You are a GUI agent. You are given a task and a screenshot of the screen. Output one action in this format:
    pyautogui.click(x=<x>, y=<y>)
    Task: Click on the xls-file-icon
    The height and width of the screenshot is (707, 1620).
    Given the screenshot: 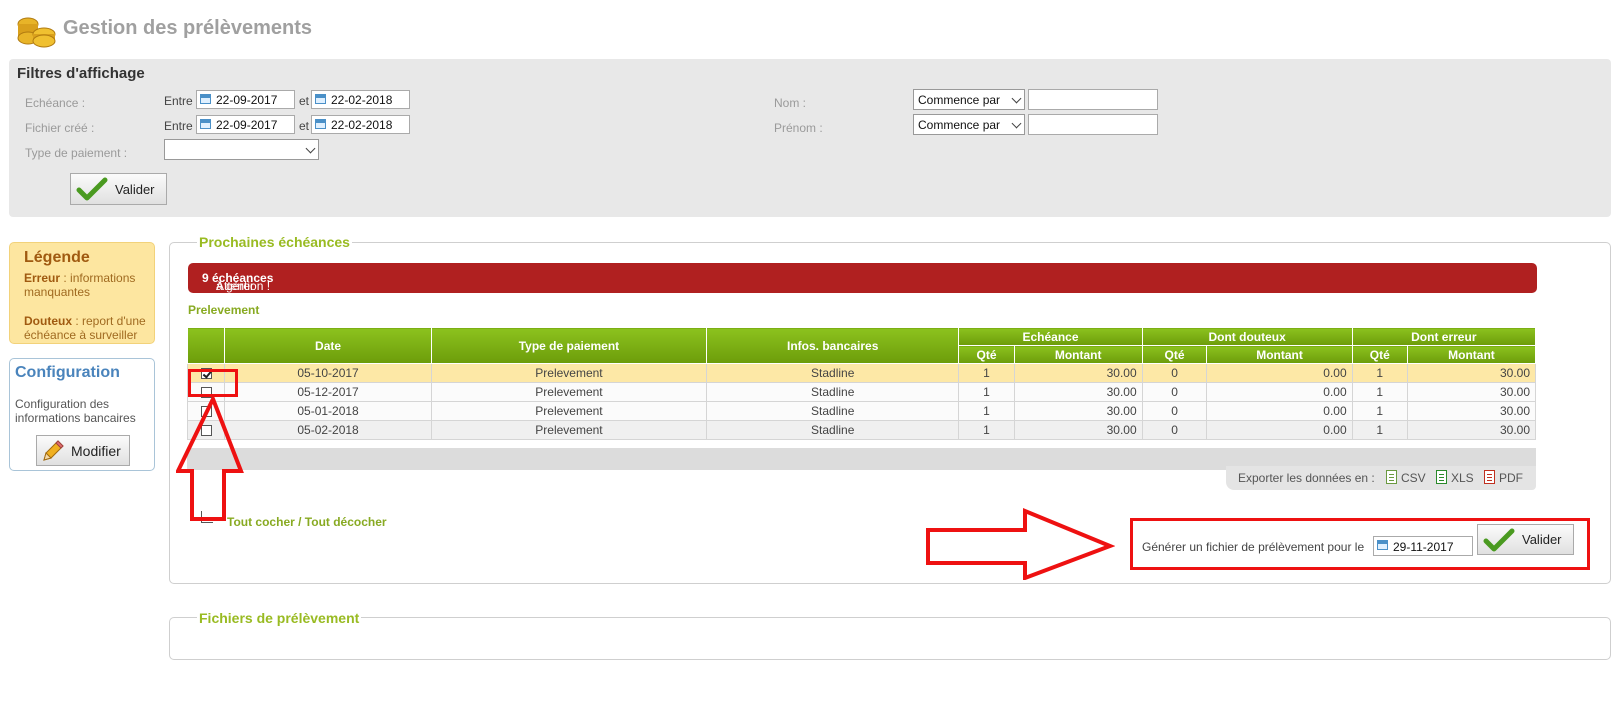 What is the action you would take?
    pyautogui.click(x=1441, y=477)
    